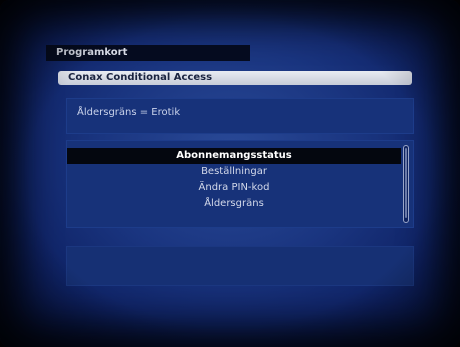 The width and height of the screenshot is (460, 347). Describe the element at coordinates (234, 156) in the screenshot. I see `menu-item-subscription-status: Abonnemangsstatus` at that location.